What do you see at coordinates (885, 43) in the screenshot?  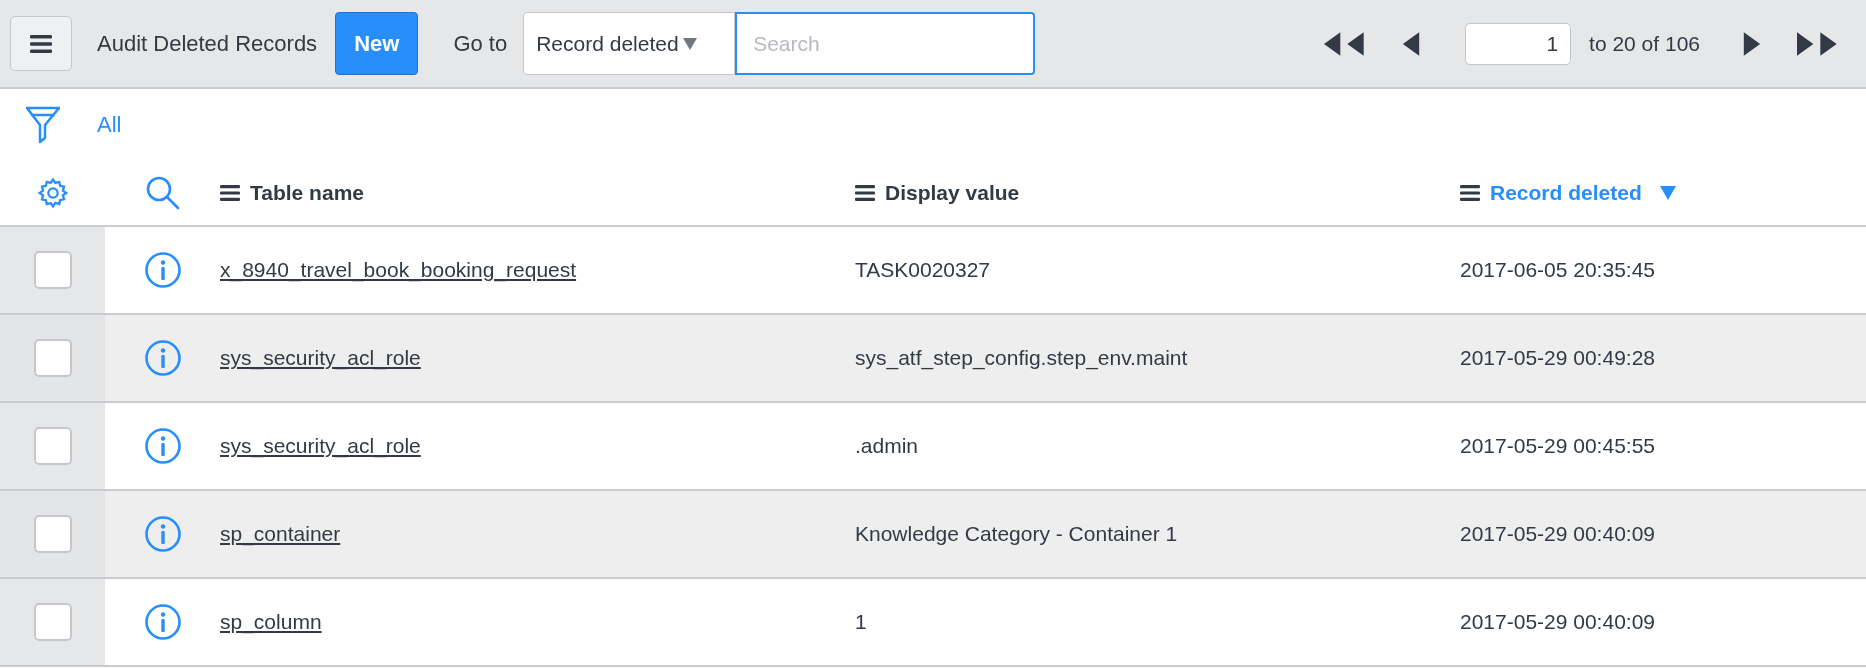 I see `search-field: Search` at bounding box center [885, 43].